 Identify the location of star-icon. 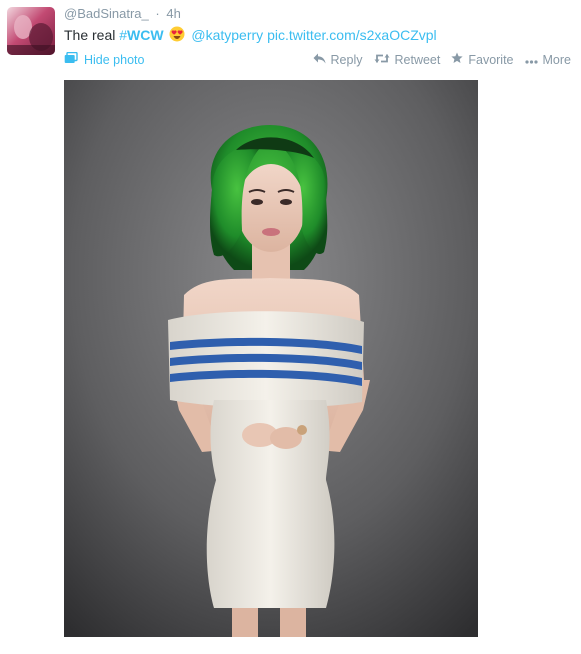
(459, 59).